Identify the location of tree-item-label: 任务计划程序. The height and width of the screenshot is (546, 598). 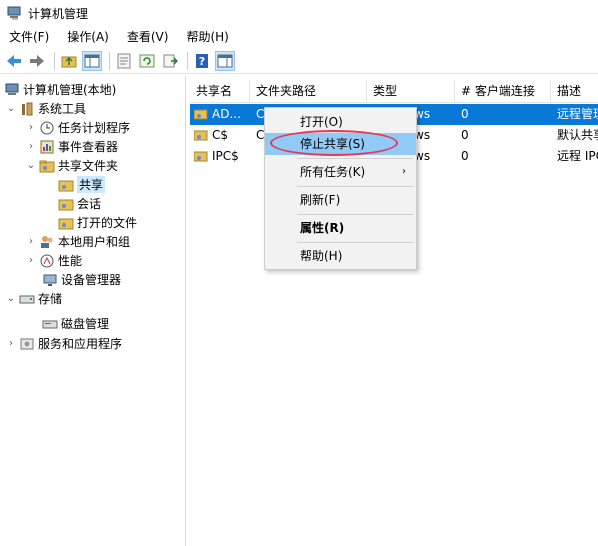
(94, 128).